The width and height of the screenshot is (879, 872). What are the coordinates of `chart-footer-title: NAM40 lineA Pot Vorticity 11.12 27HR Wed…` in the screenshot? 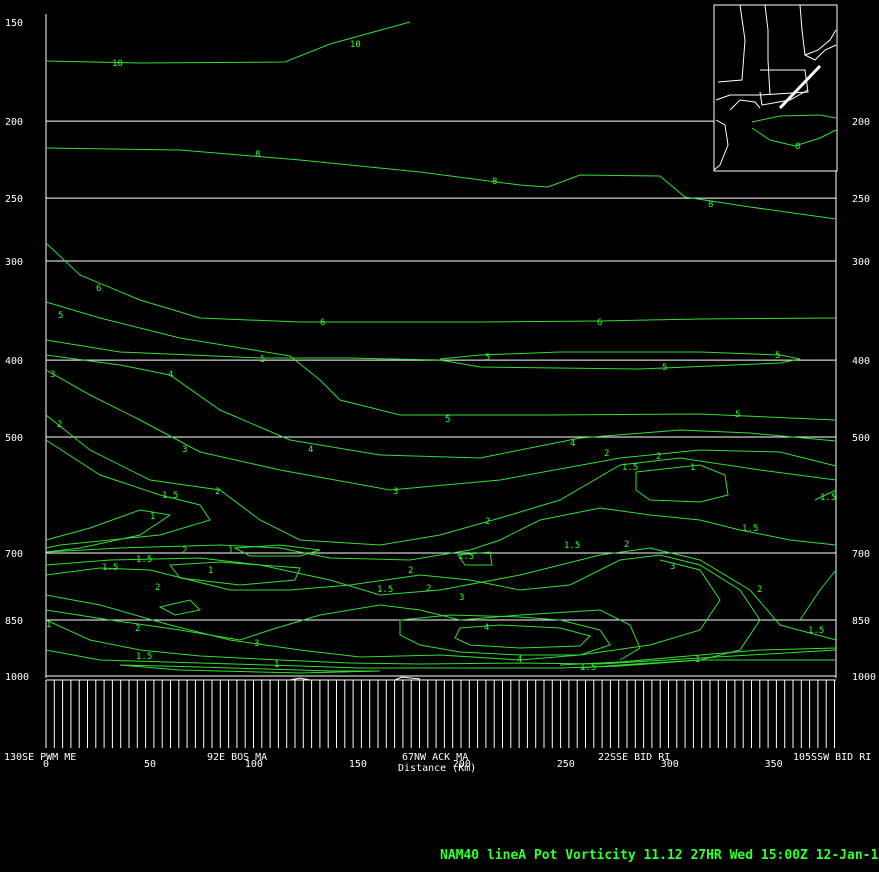 It's located at (659, 855).